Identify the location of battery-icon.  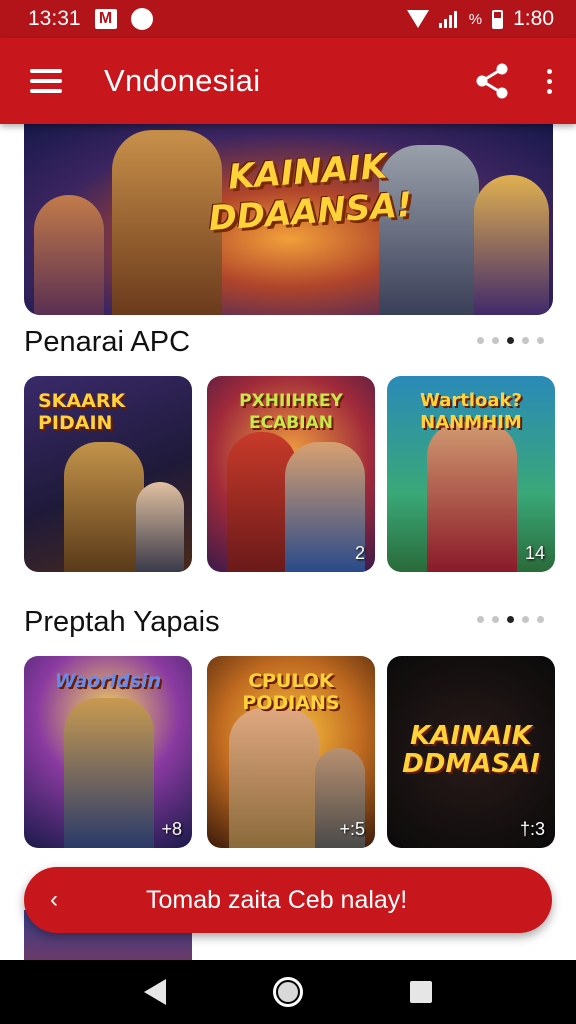
(498, 19).